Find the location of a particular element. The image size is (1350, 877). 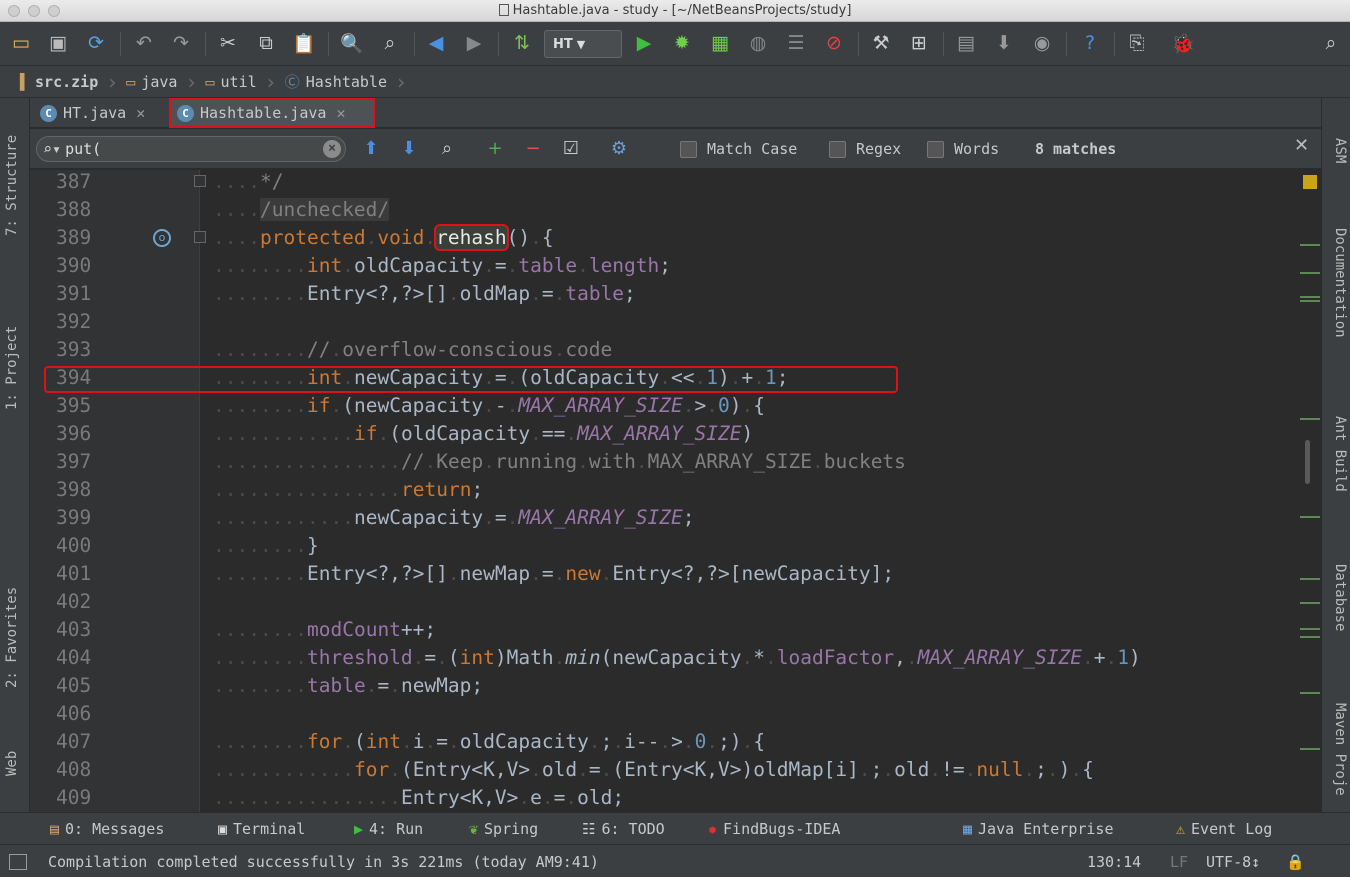

sync-icon: ⟳ is located at coordinates (96, 43).